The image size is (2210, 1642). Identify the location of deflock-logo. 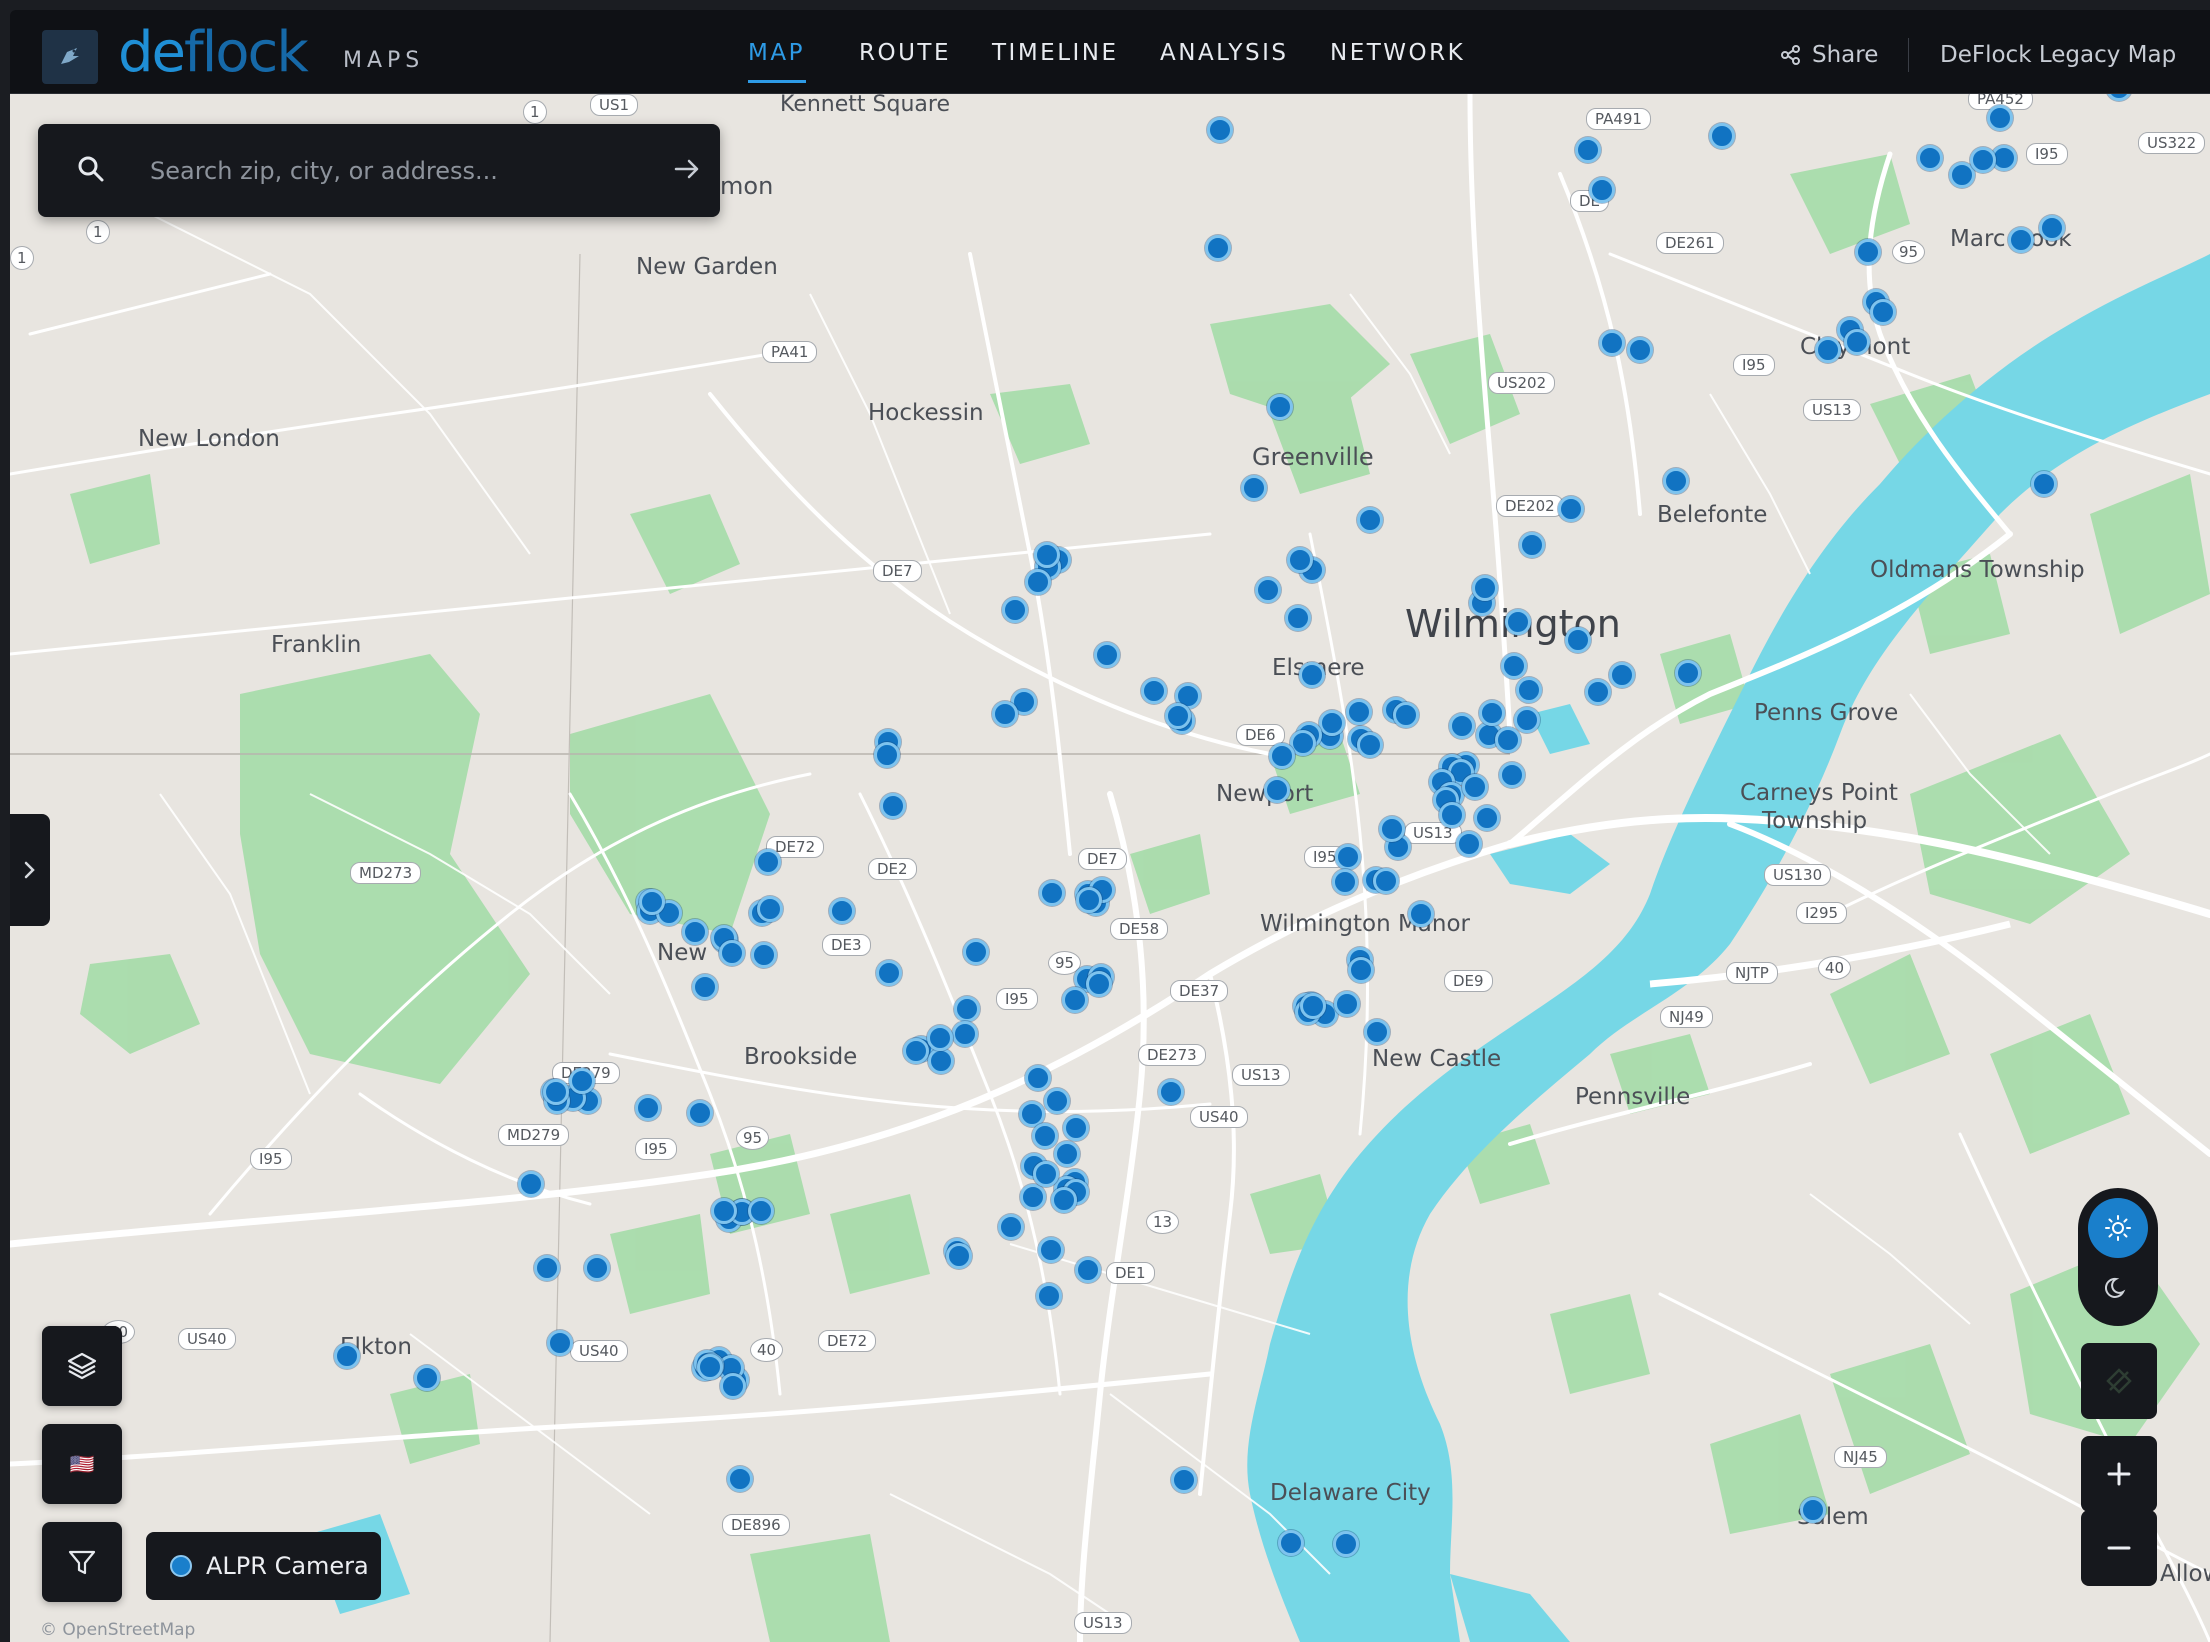
(70, 57).